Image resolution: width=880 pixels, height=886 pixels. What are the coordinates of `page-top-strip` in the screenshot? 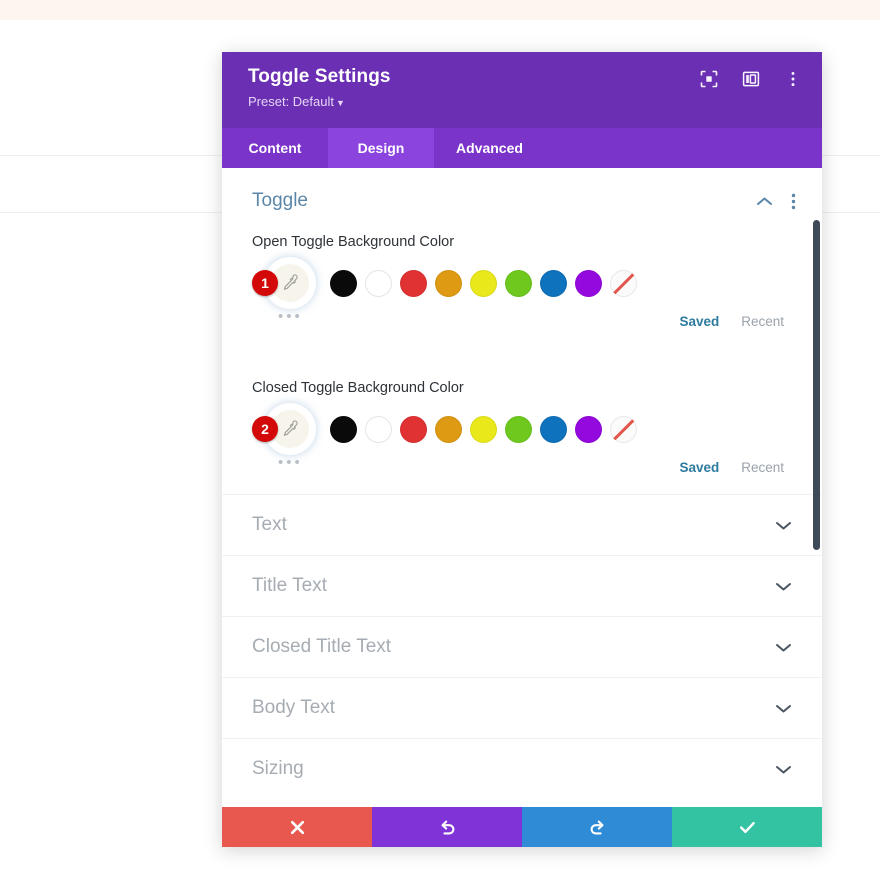 It's located at (440, 10).